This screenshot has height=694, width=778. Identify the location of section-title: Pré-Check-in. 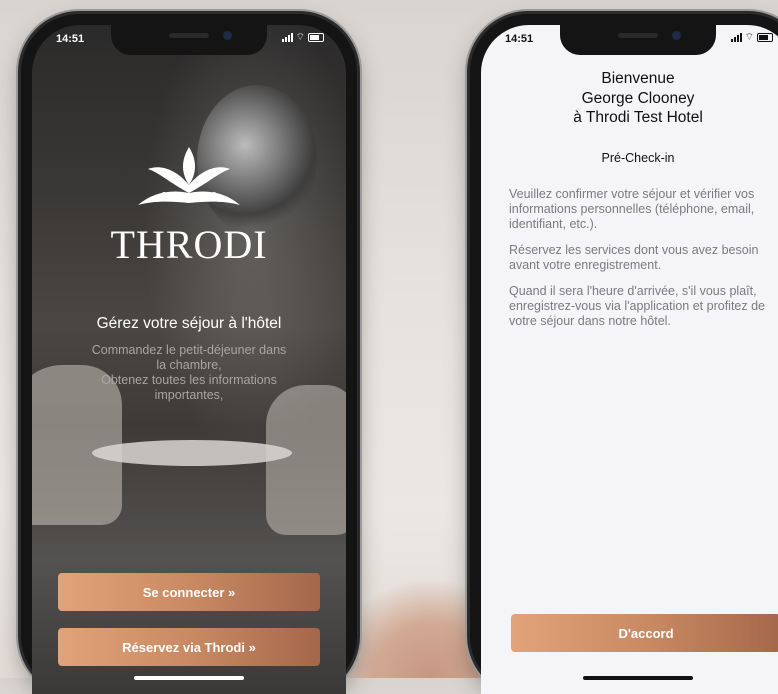
(638, 158).